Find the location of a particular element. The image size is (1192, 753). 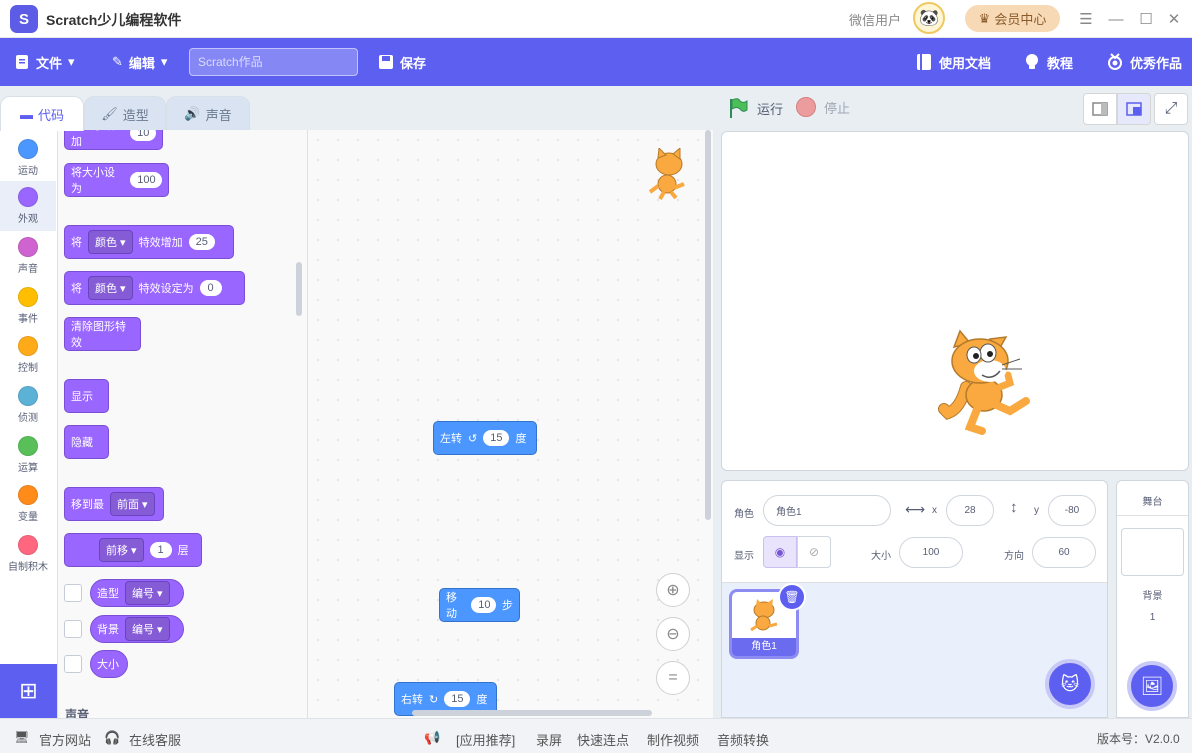

category-events: 事件 is located at coordinates (28, 306).